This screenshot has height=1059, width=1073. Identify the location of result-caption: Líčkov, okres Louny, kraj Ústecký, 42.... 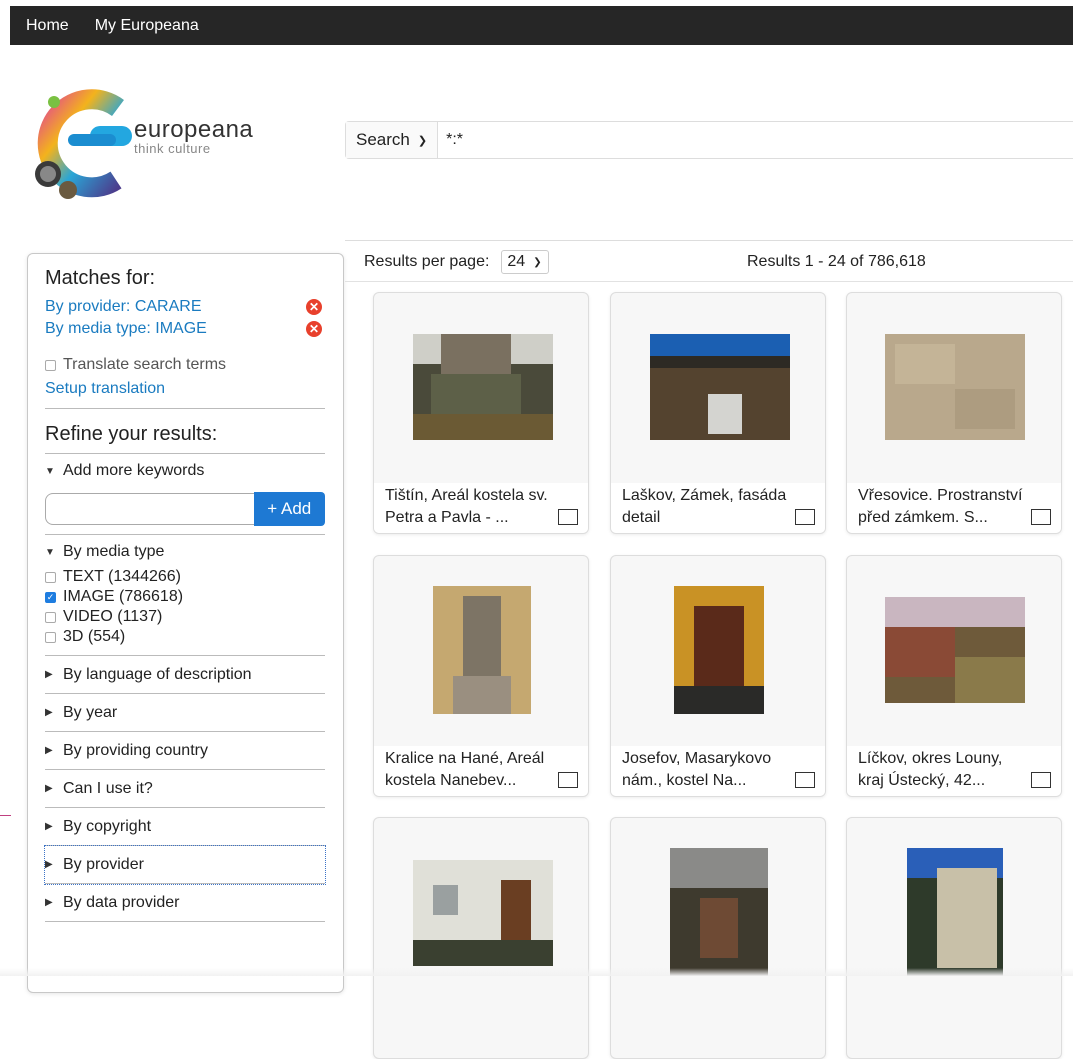
(954, 771).